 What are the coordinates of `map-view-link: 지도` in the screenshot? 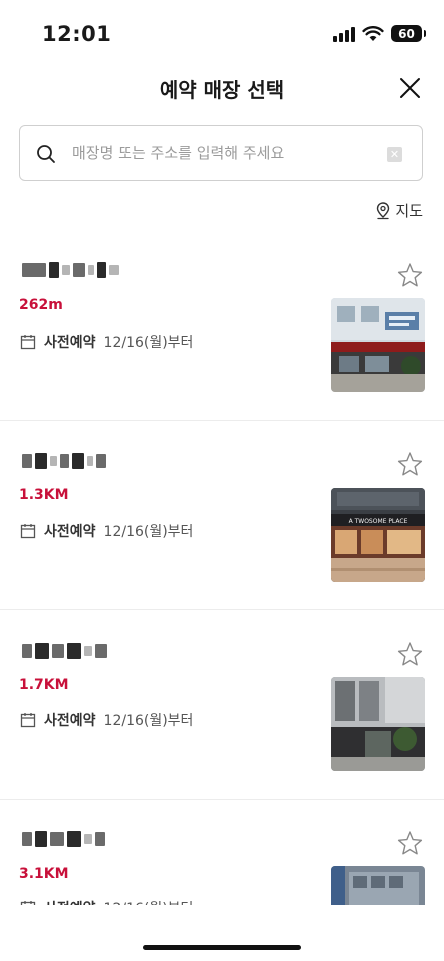 It's located at (399, 210).